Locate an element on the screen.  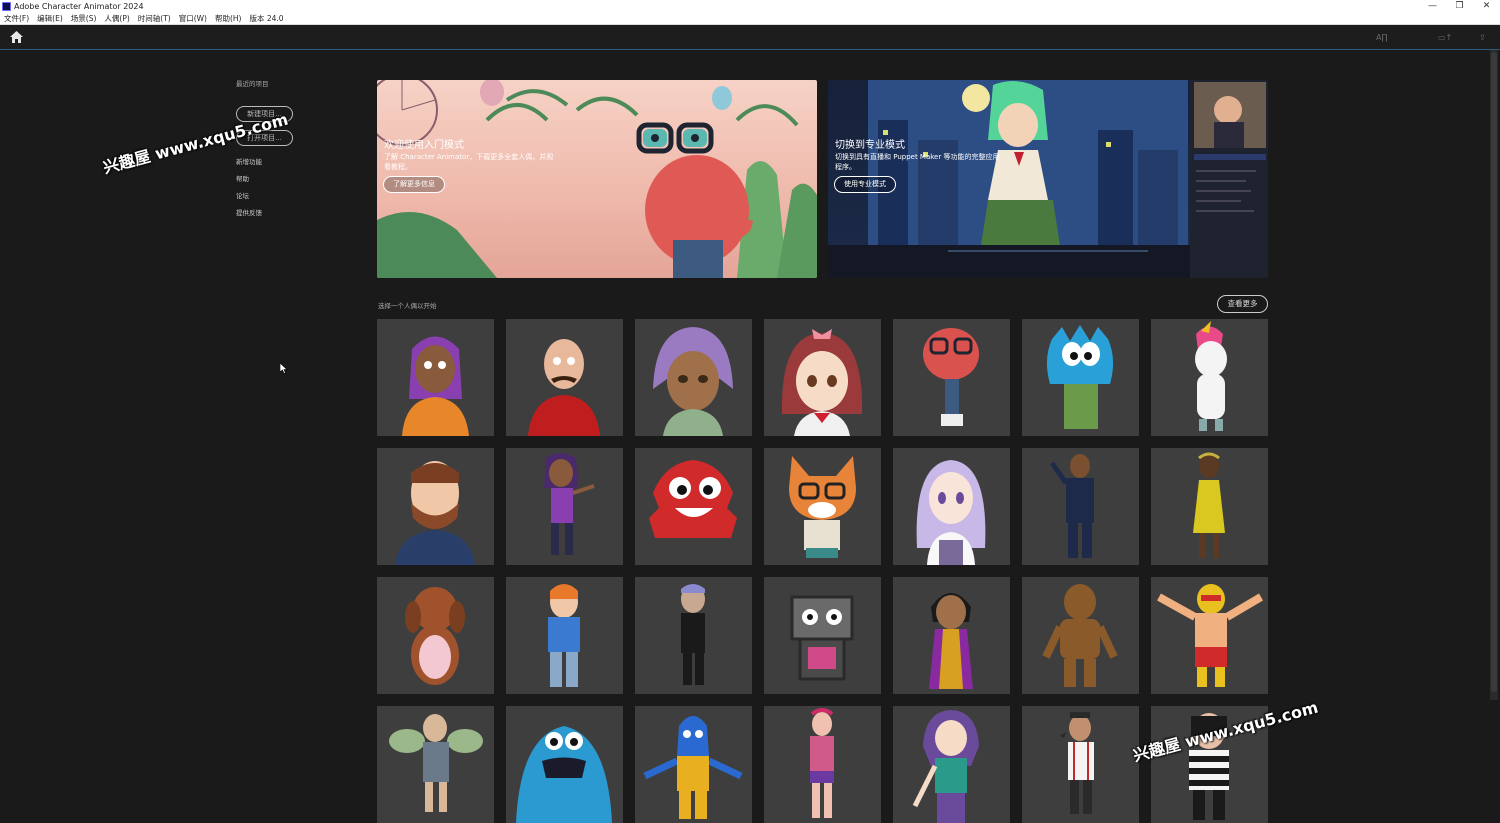
close-button: ✕ is located at coordinates (1486, 6).